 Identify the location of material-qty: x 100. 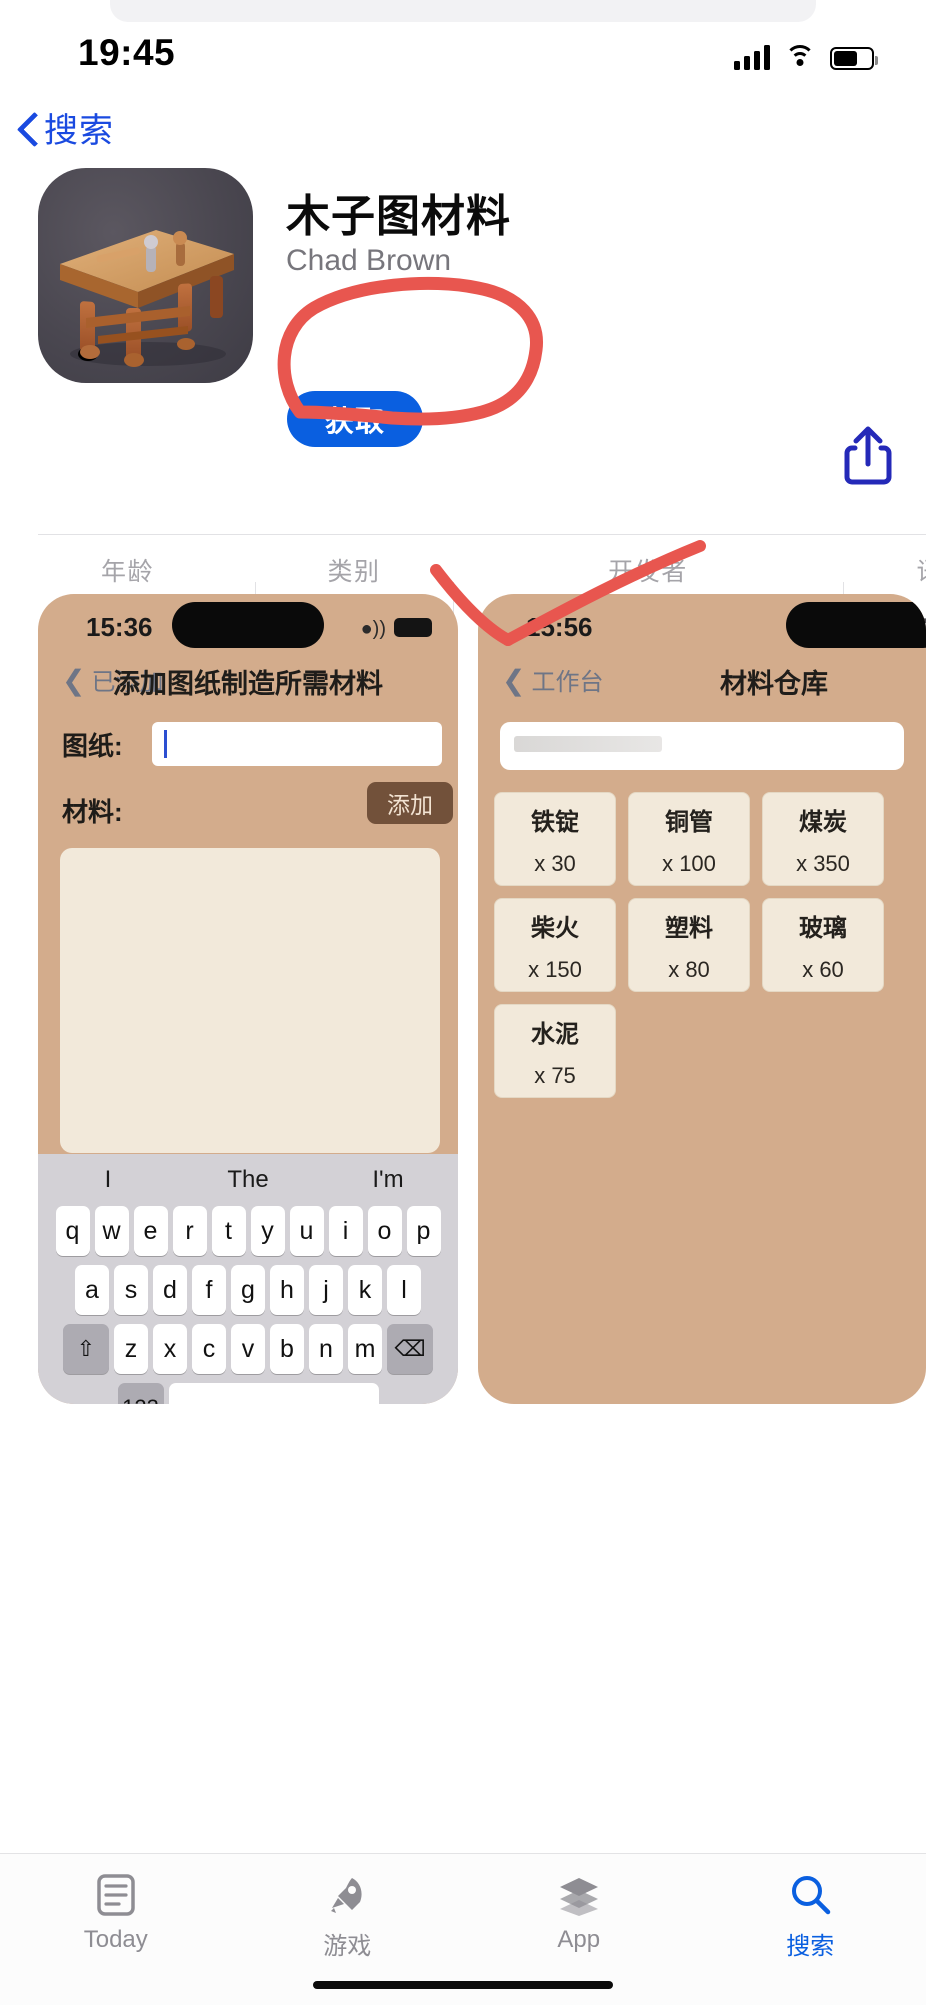
(689, 863).